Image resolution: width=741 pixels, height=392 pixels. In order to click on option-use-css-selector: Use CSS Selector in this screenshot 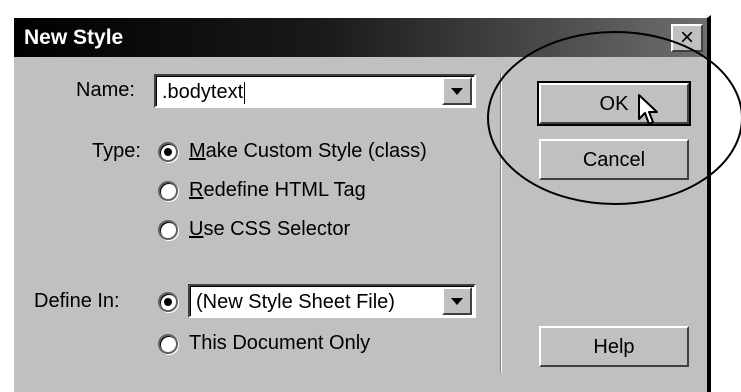, I will do `click(269, 229)`.